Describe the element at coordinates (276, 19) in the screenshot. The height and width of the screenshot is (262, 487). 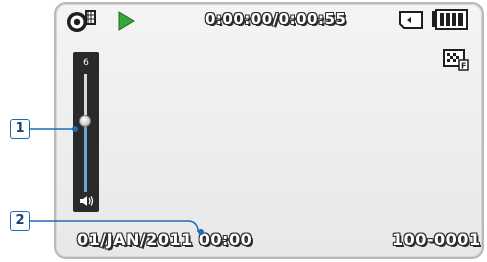
I see `timecode-display: 0:00:00/0:00:55` at that location.